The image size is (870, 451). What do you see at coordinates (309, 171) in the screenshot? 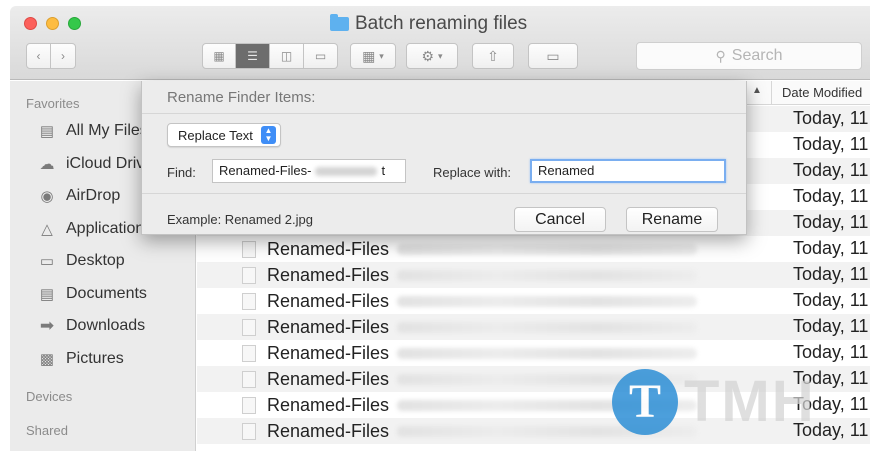
I see `find-field: Renamed-Files-t` at bounding box center [309, 171].